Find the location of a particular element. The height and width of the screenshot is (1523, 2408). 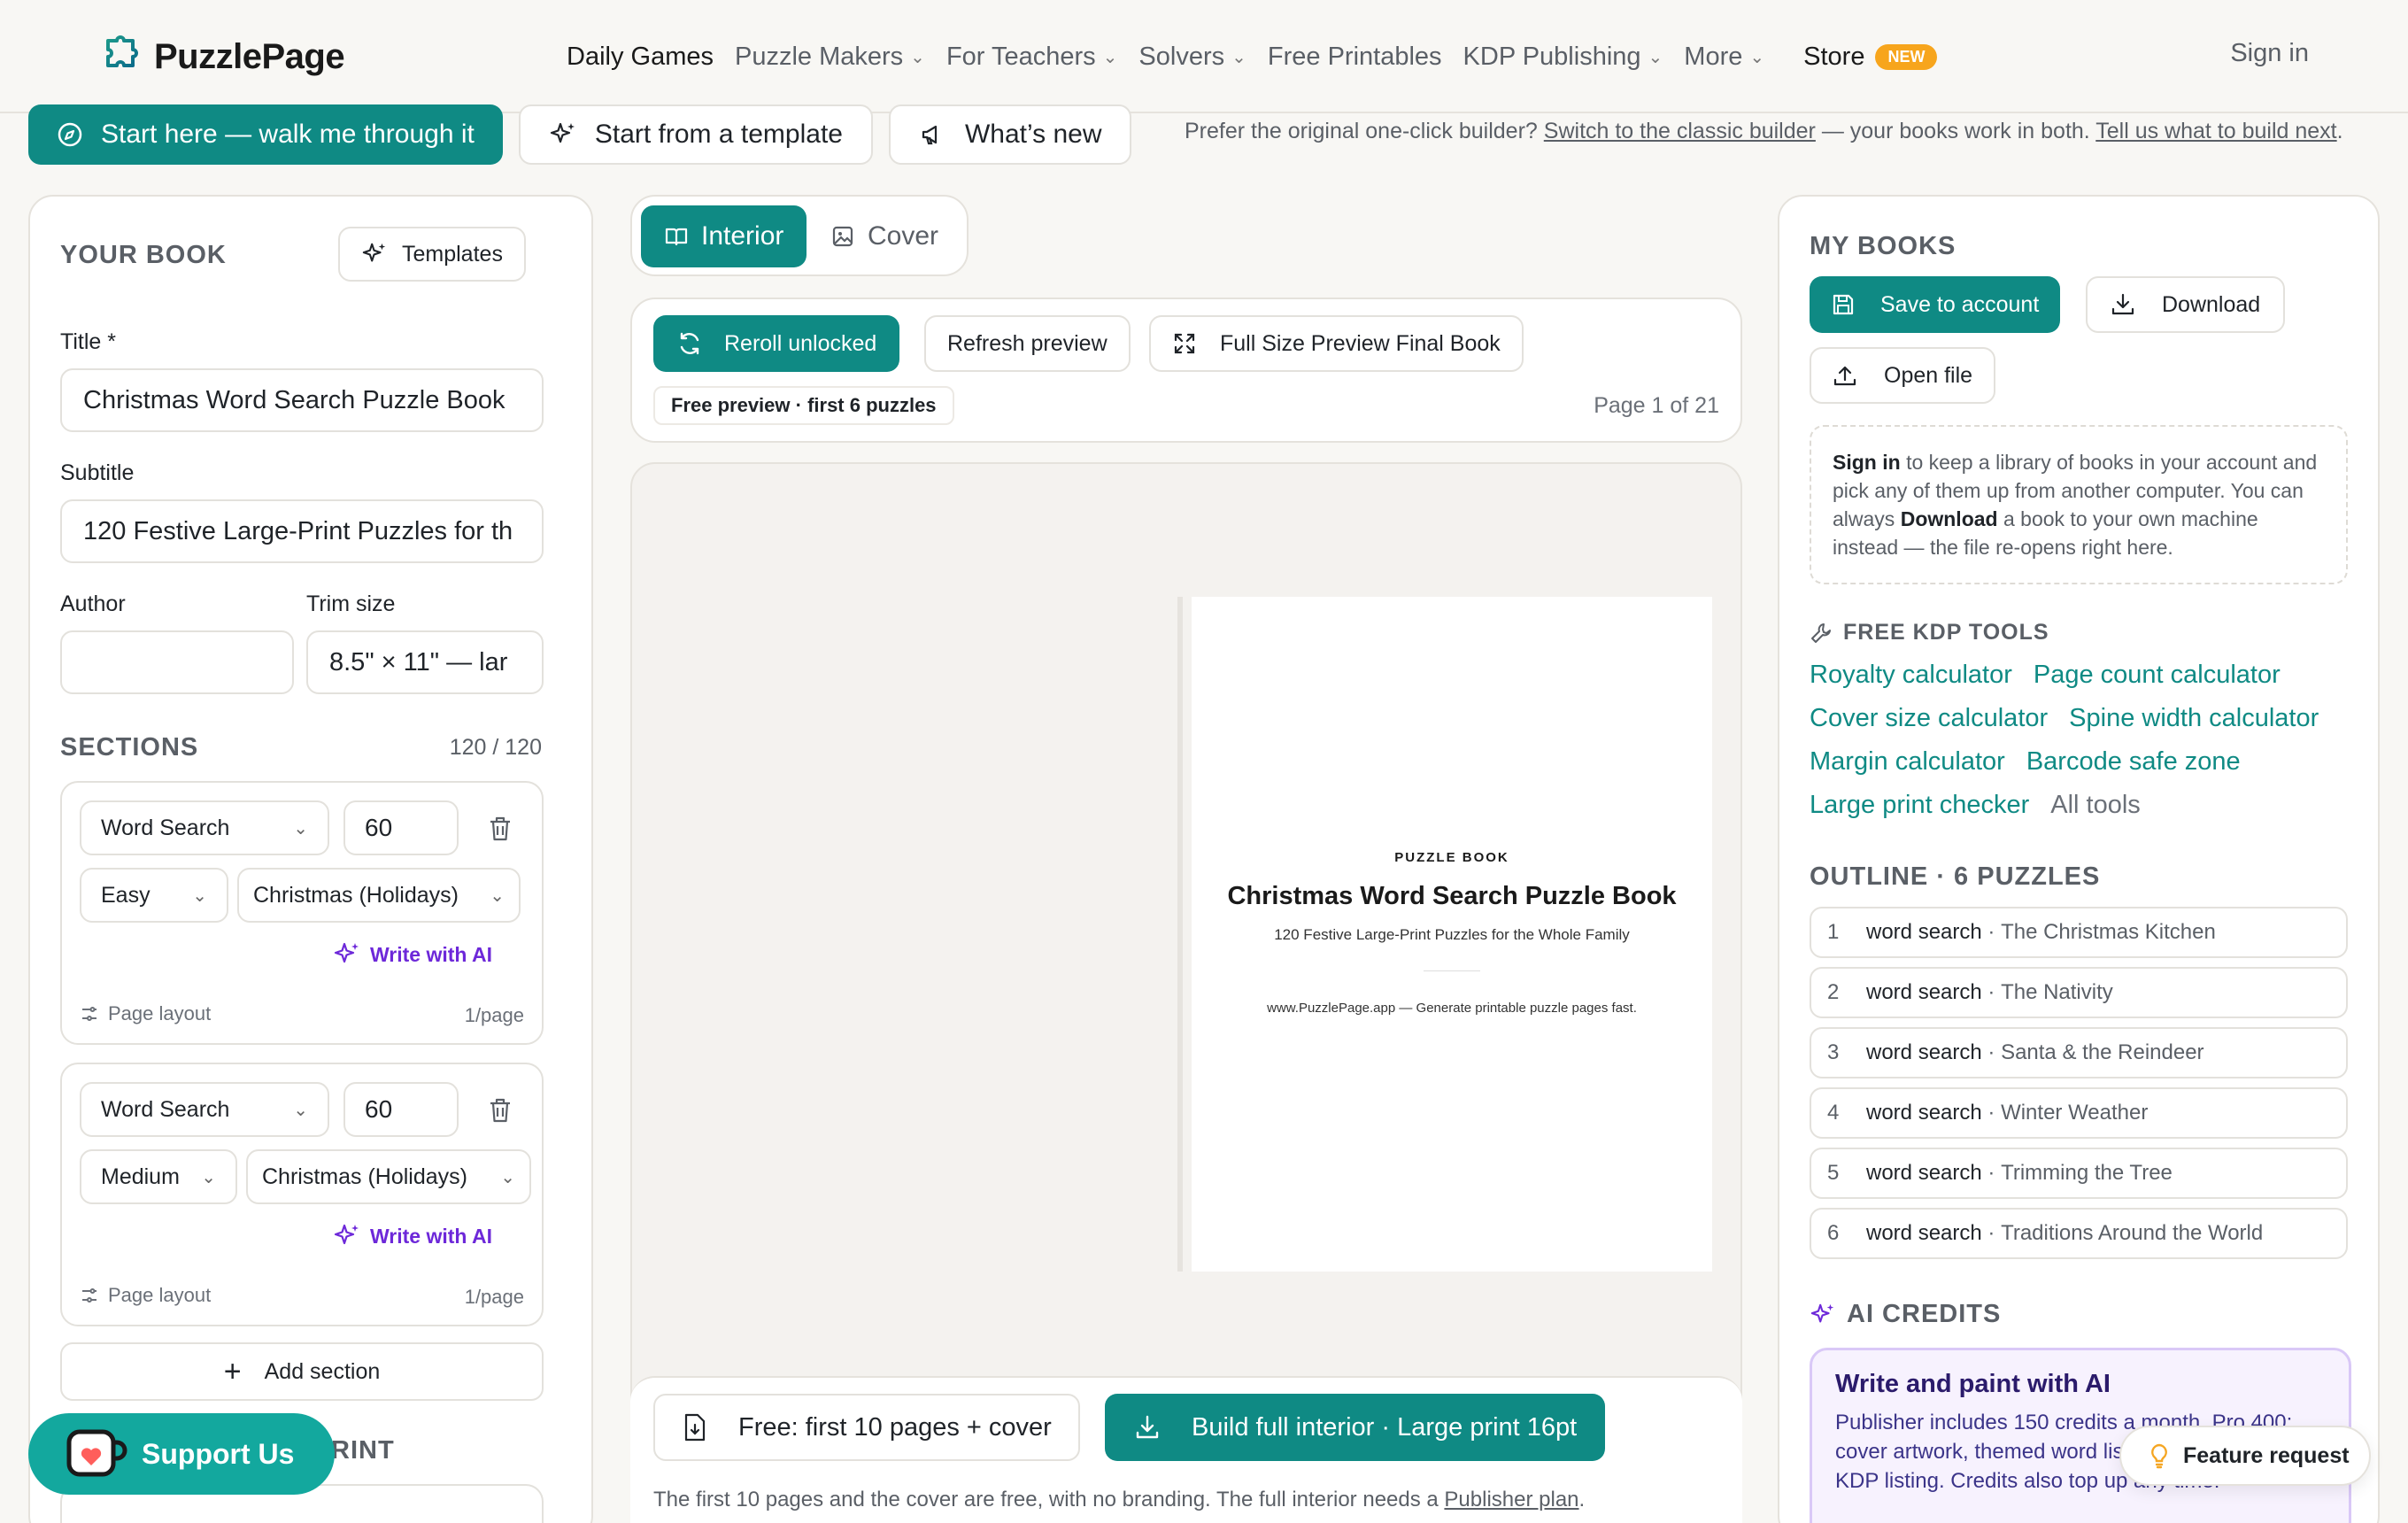

puzzle-type-value: Word Search is located at coordinates (165, 827).